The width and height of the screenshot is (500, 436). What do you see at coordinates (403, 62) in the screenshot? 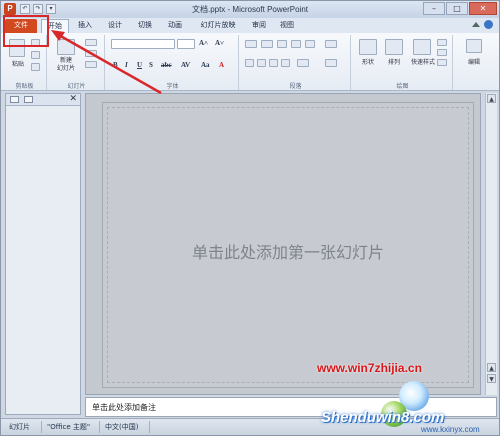
I see `group-drawing: 形状 排列 快速样式 绘图` at bounding box center [403, 62].